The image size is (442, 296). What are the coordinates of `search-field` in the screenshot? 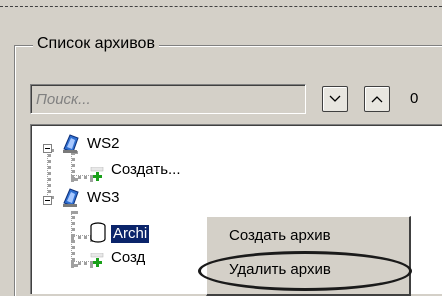 It's located at (168, 99).